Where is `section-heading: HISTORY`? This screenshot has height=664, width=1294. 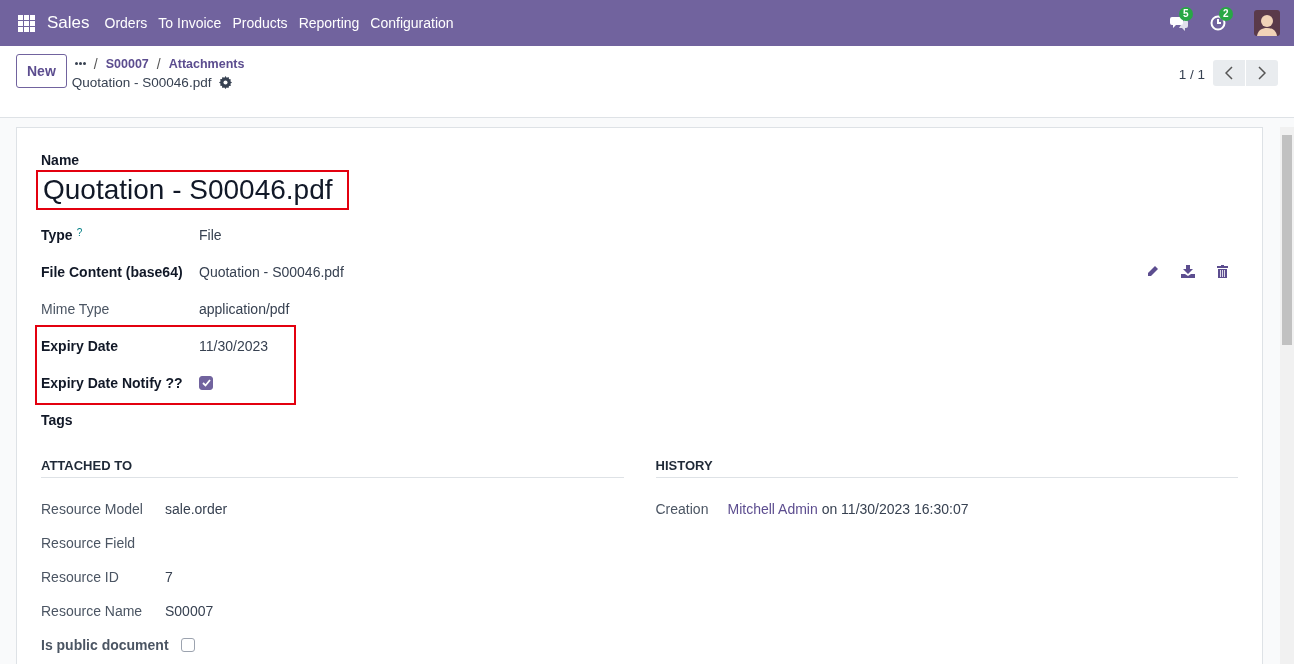
section-heading: HISTORY is located at coordinates (946, 468).